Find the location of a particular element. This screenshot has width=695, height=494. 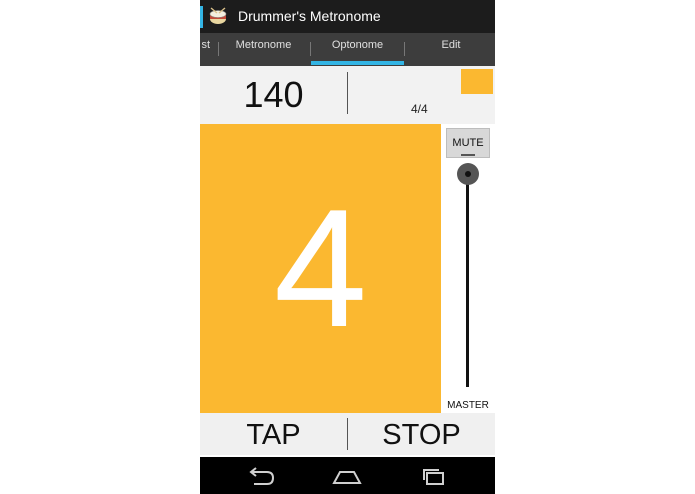

current-beat-number: 4 is located at coordinates (320, 268).